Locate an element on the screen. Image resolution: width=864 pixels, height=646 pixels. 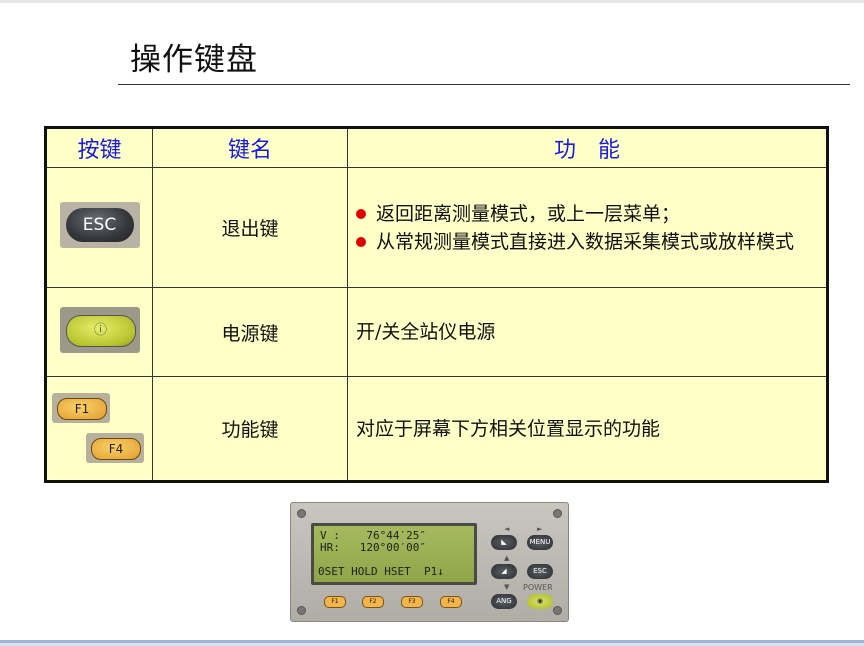
lcd-line: HR: 120°00′00″ is located at coordinates (373, 547).